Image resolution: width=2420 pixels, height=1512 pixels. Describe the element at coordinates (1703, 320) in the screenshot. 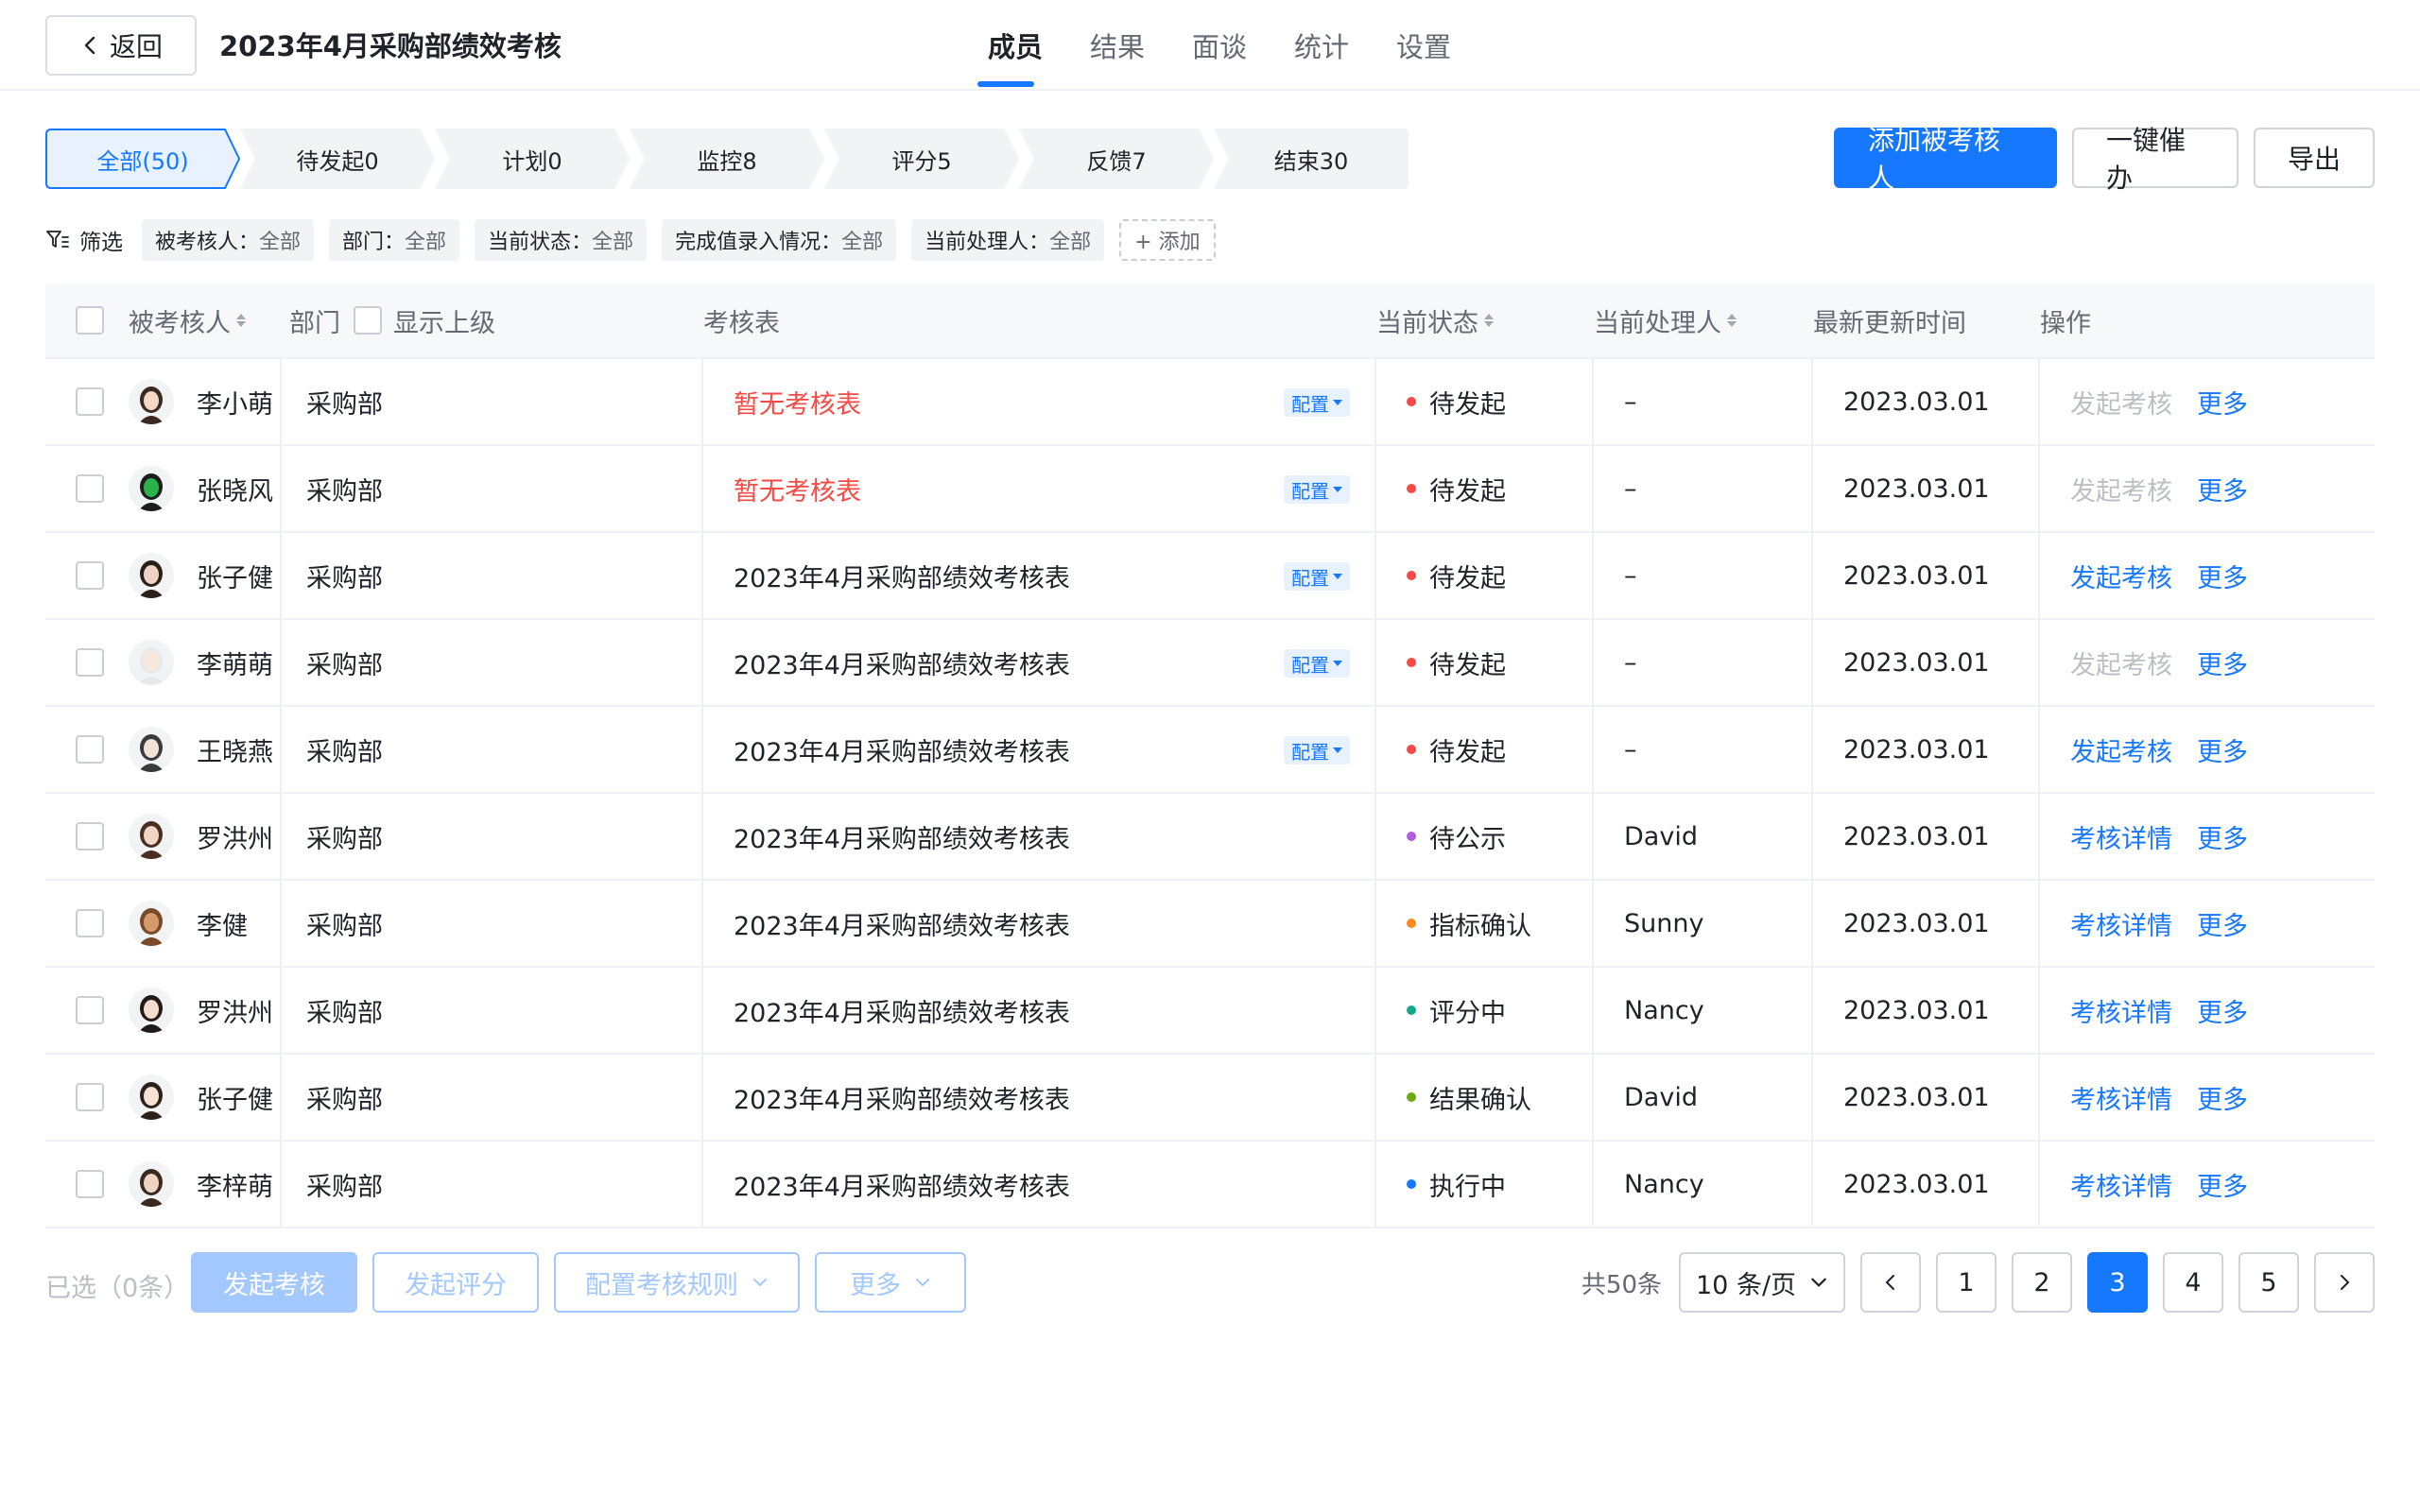

I see `header-handler: 当前处理人` at that location.